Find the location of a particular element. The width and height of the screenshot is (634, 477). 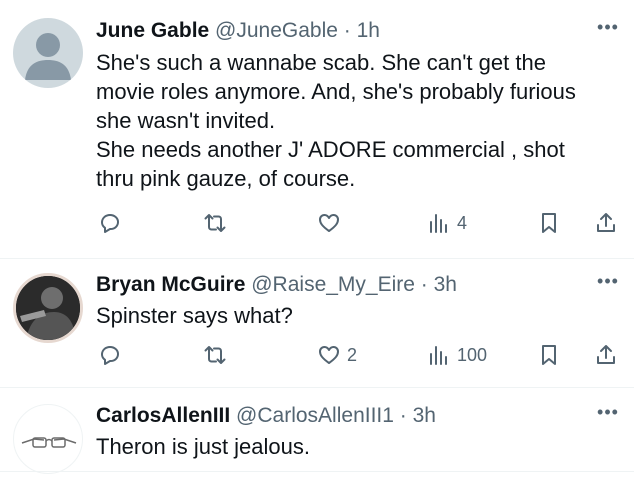

profile-photo-icon is located at coordinates (48, 308).